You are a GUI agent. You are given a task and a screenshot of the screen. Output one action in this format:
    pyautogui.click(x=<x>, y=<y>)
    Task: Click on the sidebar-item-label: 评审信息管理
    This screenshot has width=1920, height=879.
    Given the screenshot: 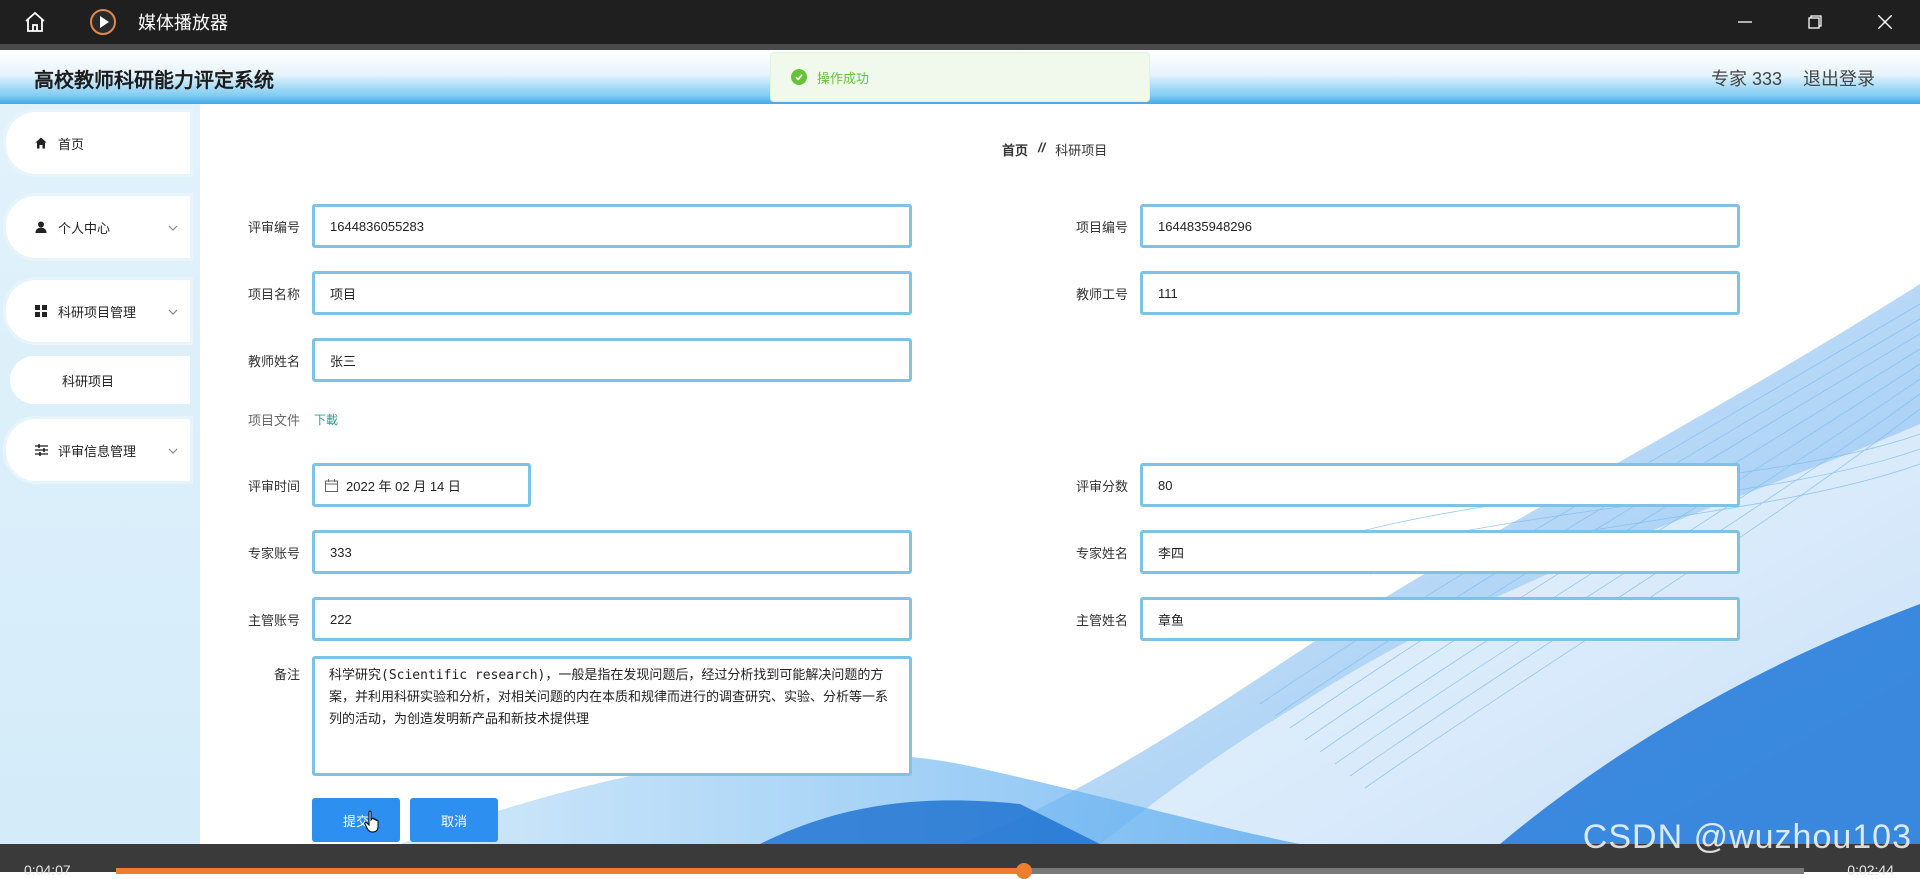 What is the action you would take?
    pyautogui.click(x=97, y=451)
    